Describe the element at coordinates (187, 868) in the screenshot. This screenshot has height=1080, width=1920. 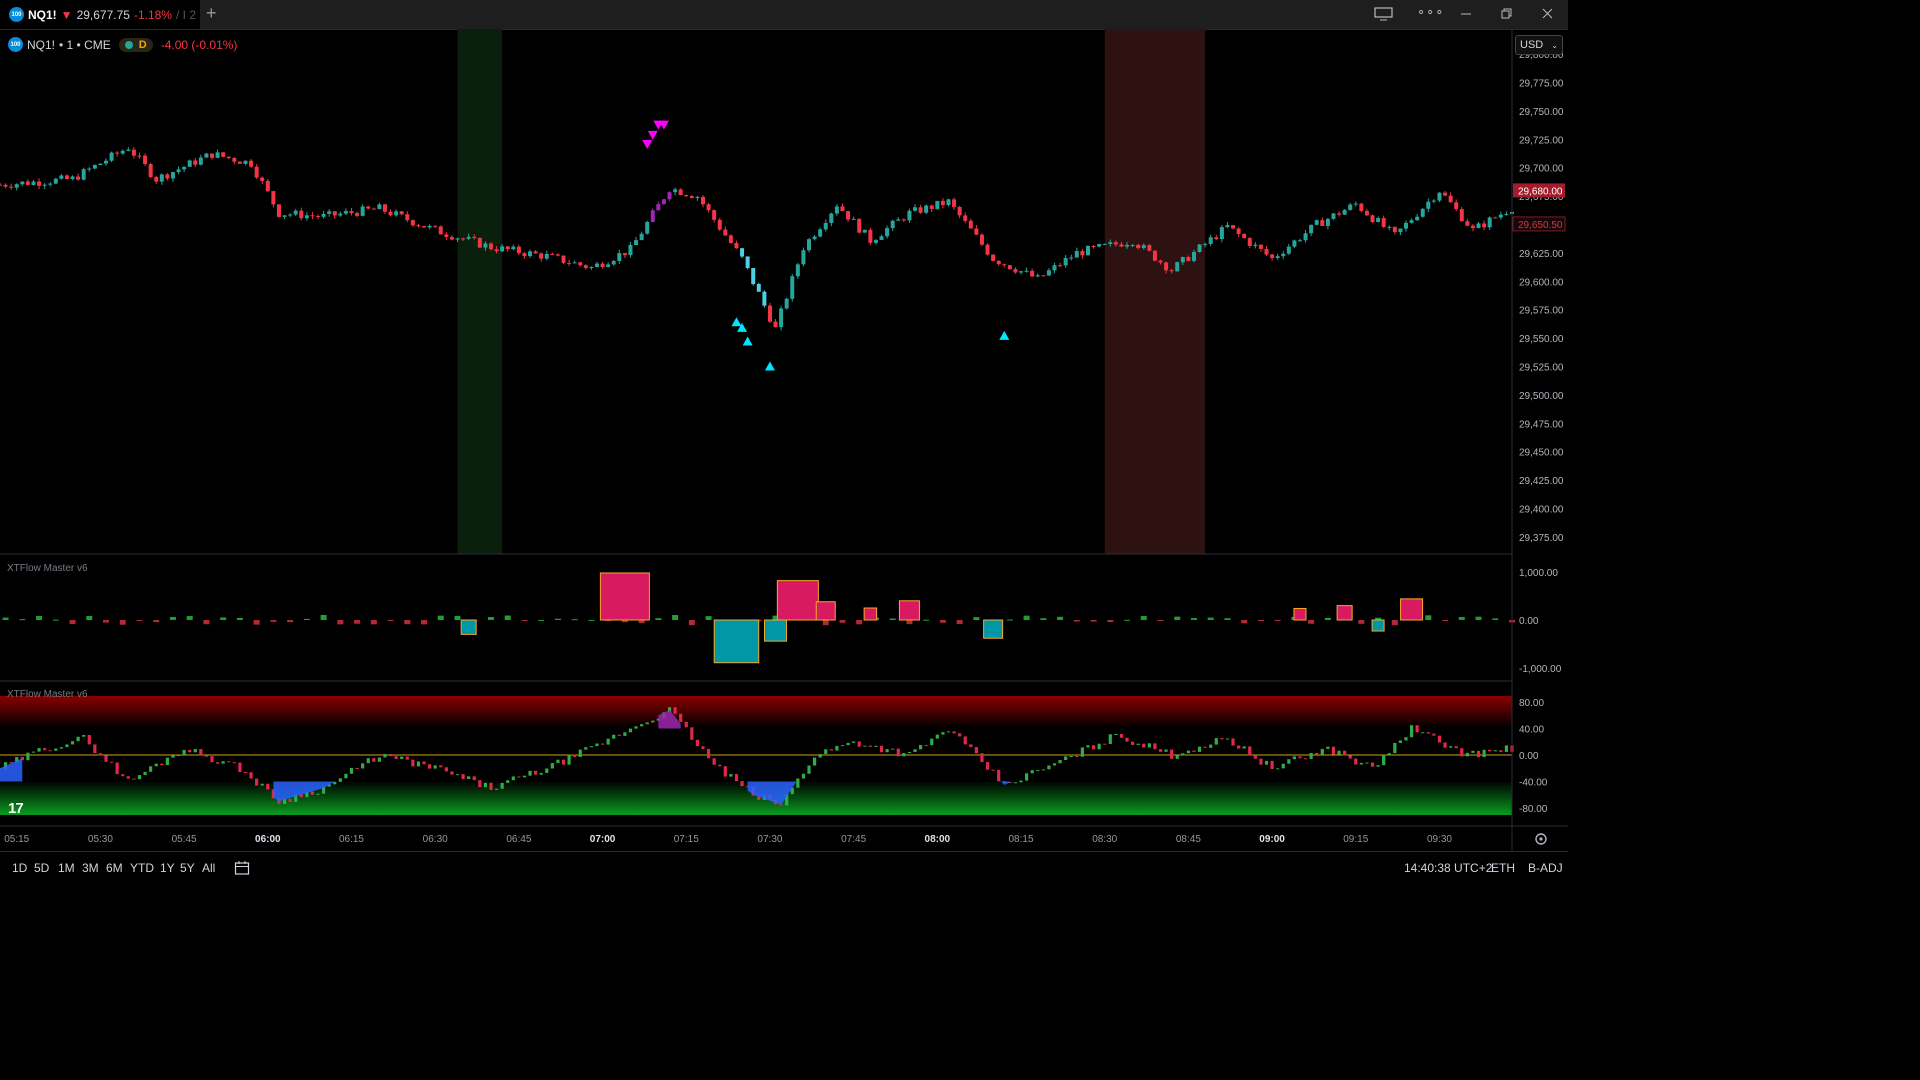
I see `range-button-5y: 5Y` at that location.